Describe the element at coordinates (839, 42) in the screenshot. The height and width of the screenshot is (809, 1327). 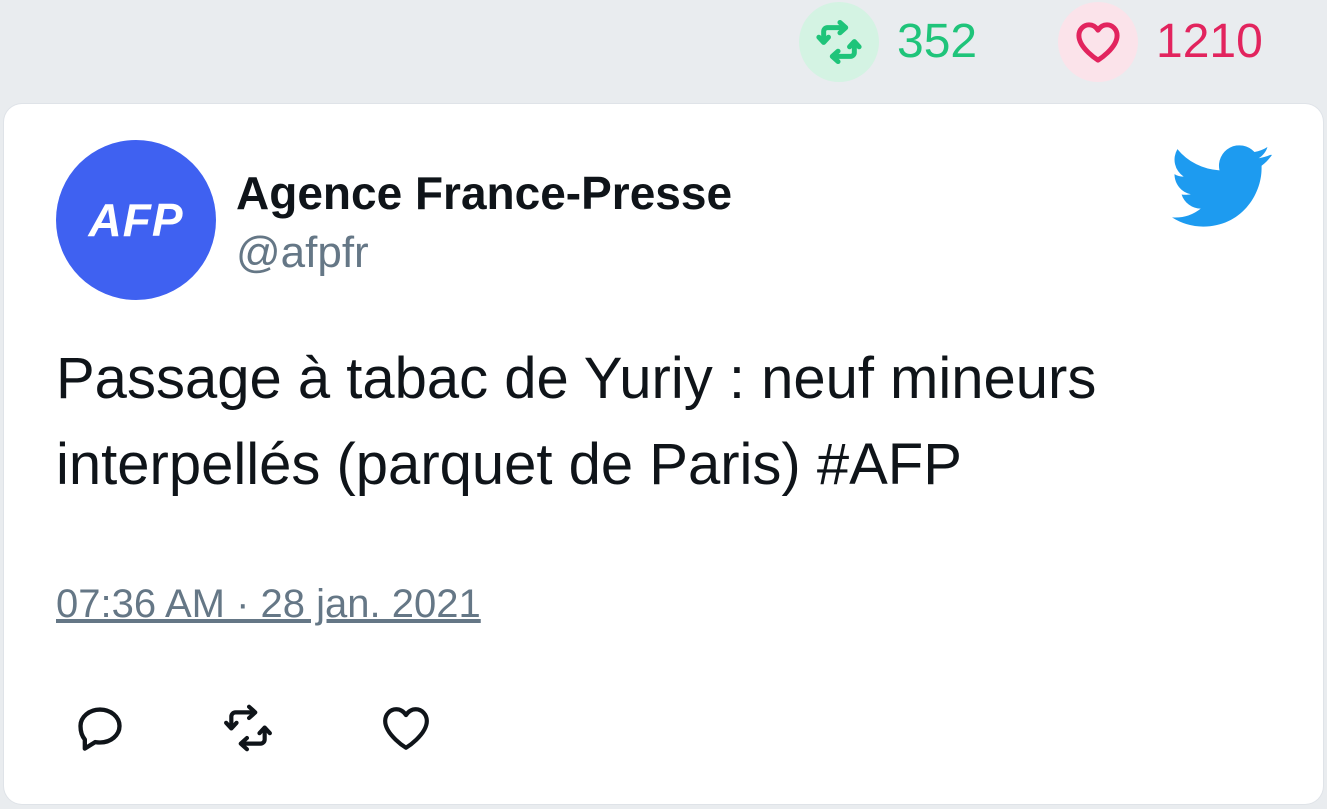
I see `retweet-icon` at that location.